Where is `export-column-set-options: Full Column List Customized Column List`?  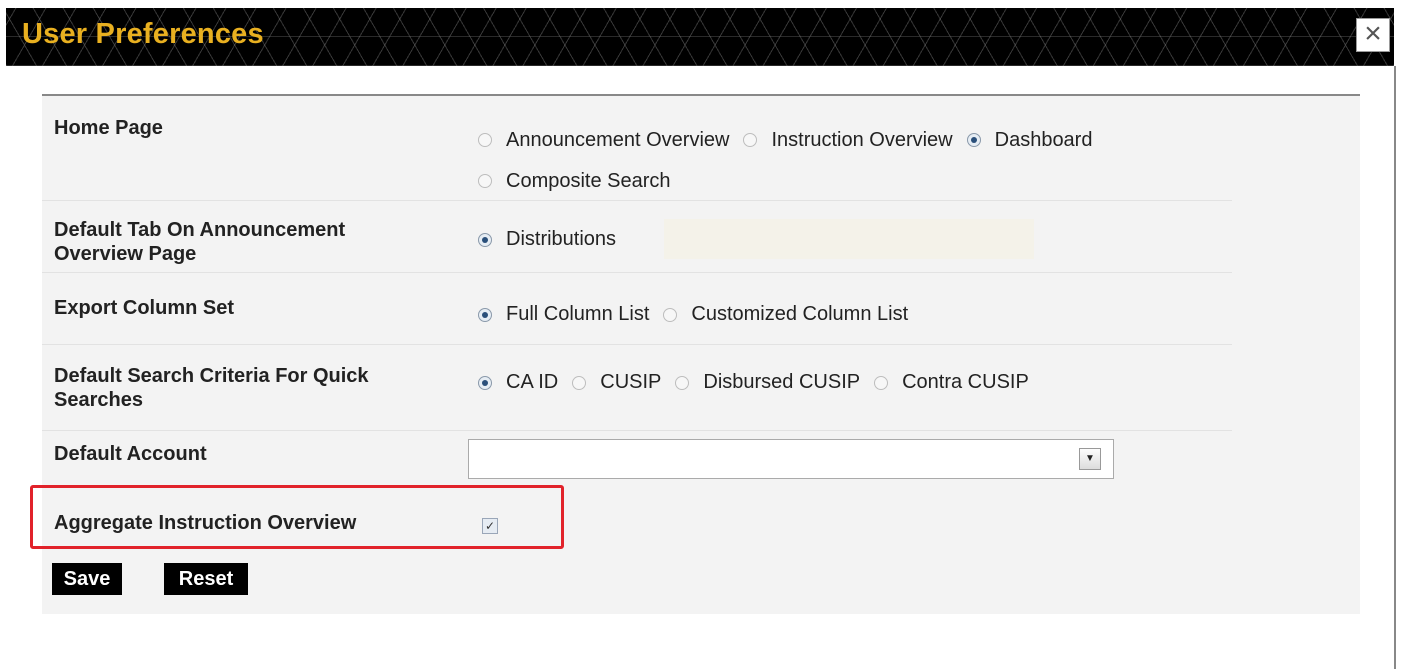 export-column-set-options: Full Column List Customized Column List is located at coordinates (700, 315).